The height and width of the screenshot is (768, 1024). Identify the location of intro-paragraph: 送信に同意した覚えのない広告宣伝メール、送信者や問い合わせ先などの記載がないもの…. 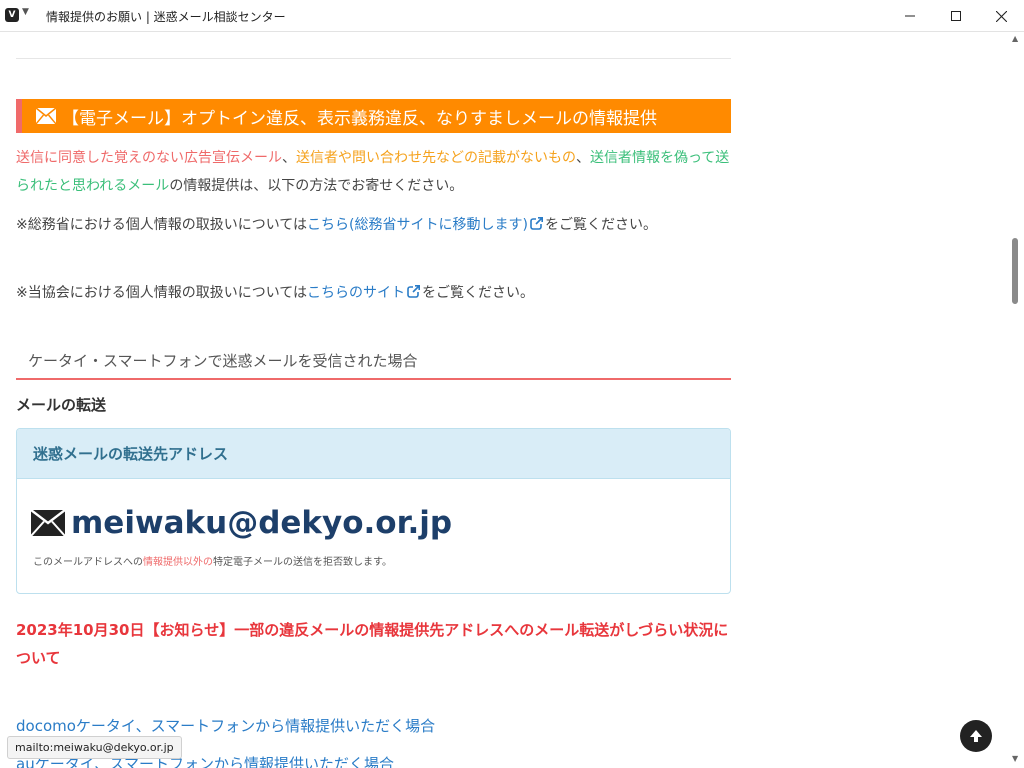
(373, 172).